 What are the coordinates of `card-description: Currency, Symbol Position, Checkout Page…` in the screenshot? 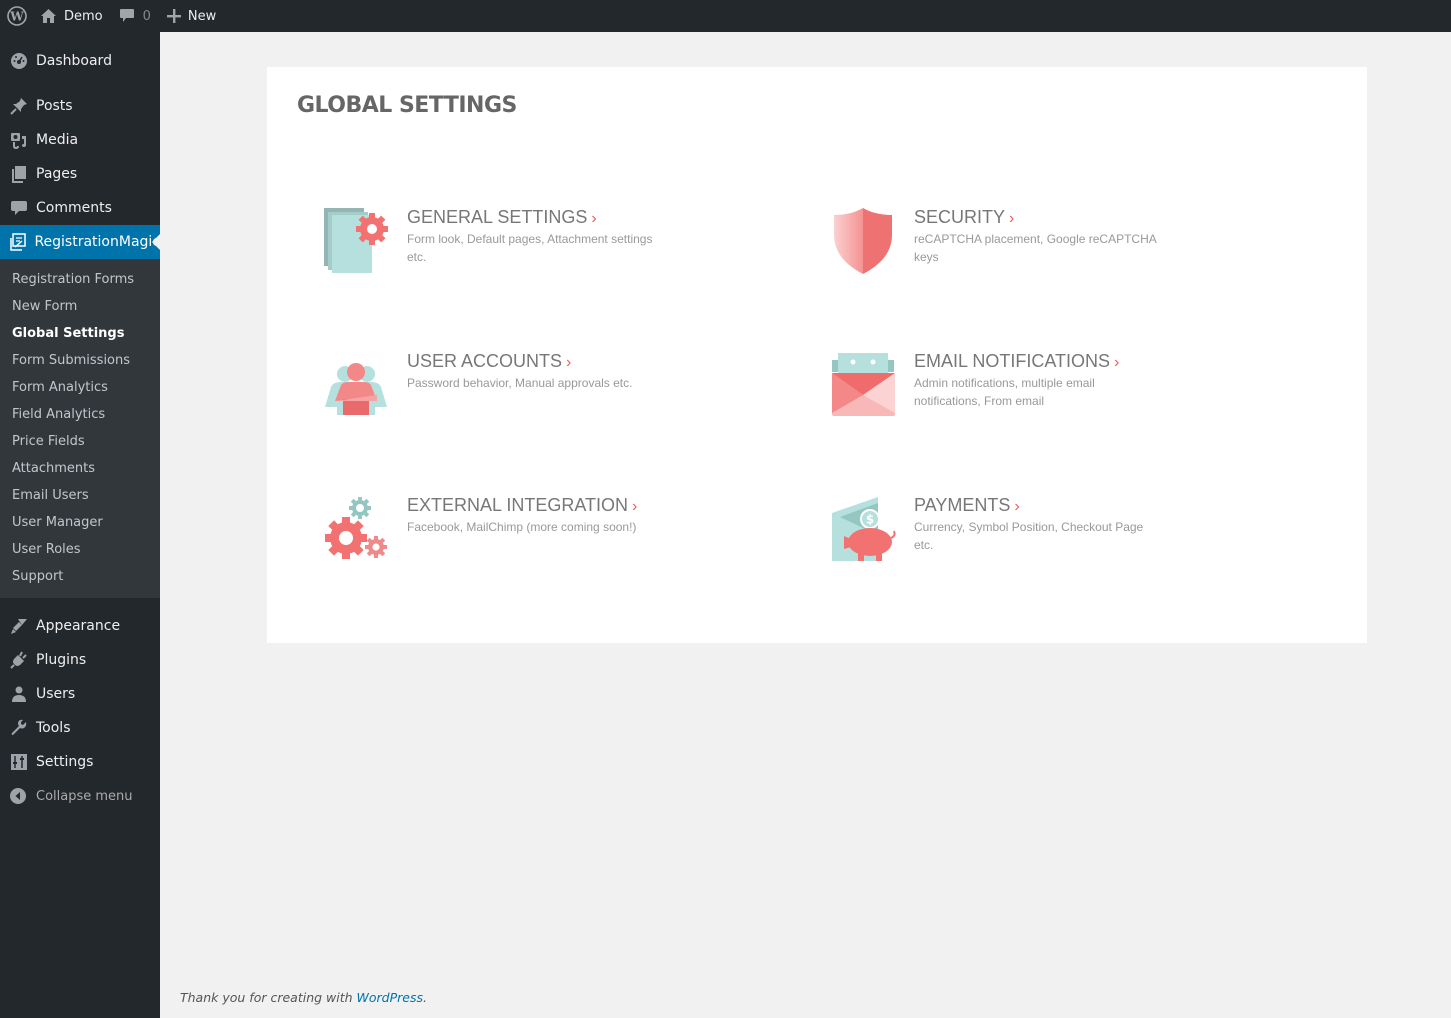 It's located at (1029, 536).